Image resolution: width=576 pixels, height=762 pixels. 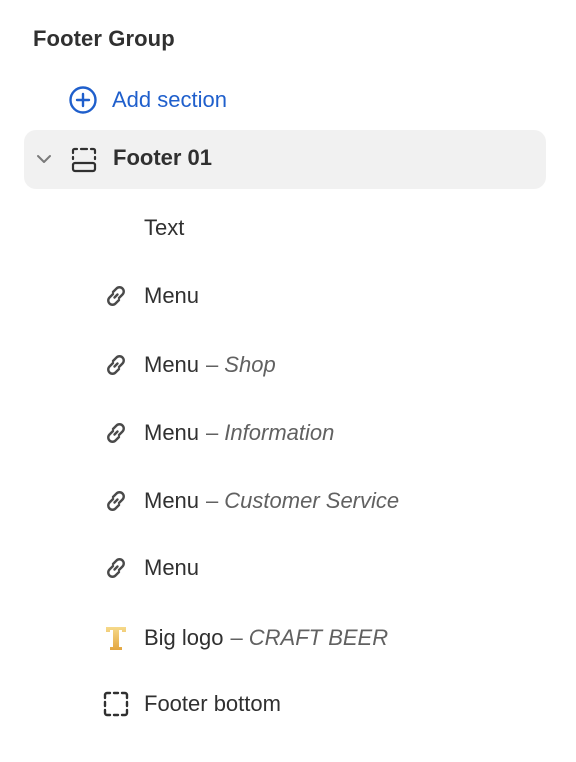 What do you see at coordinates (285, 159) in the screenshot?
I see `section-footer-01: Footer 01` at bounding box center [285, 159].